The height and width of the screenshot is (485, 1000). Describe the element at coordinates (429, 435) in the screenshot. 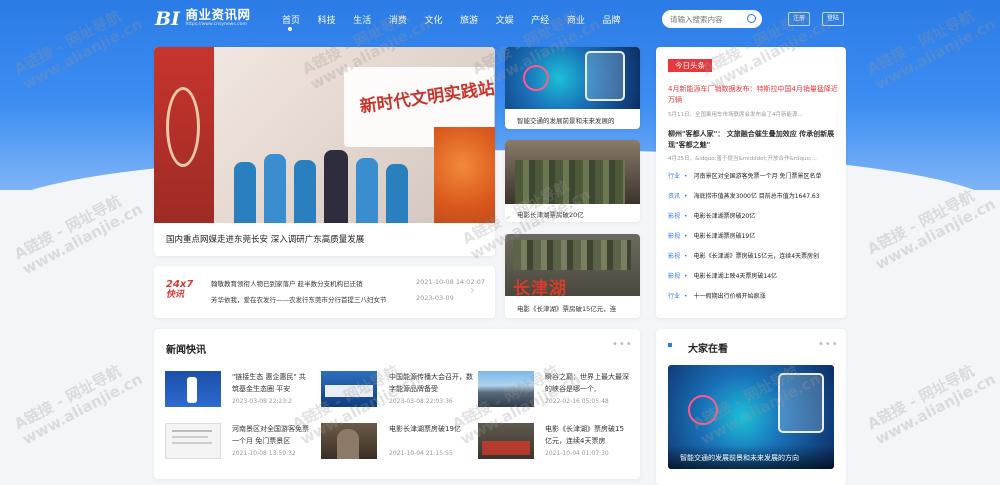

I see `news-item-title: 电影长津湖票房破19亿` at that location.